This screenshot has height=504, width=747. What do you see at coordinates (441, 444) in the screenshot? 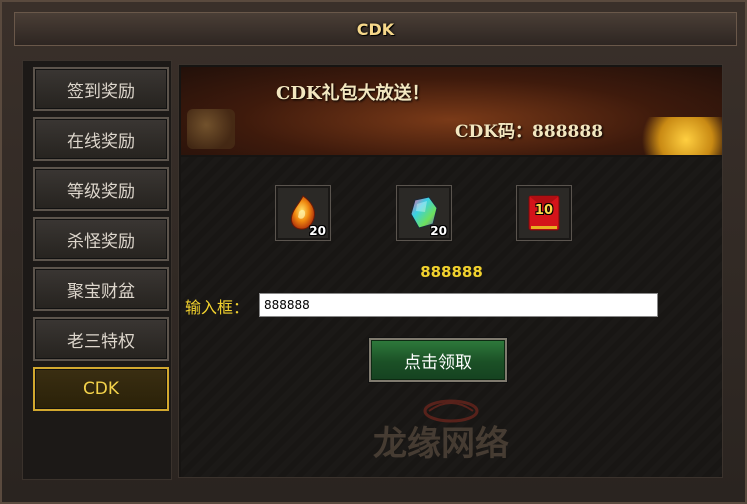
I see `watermark-text: 龙缘网络` at bounding box center [441, 444].